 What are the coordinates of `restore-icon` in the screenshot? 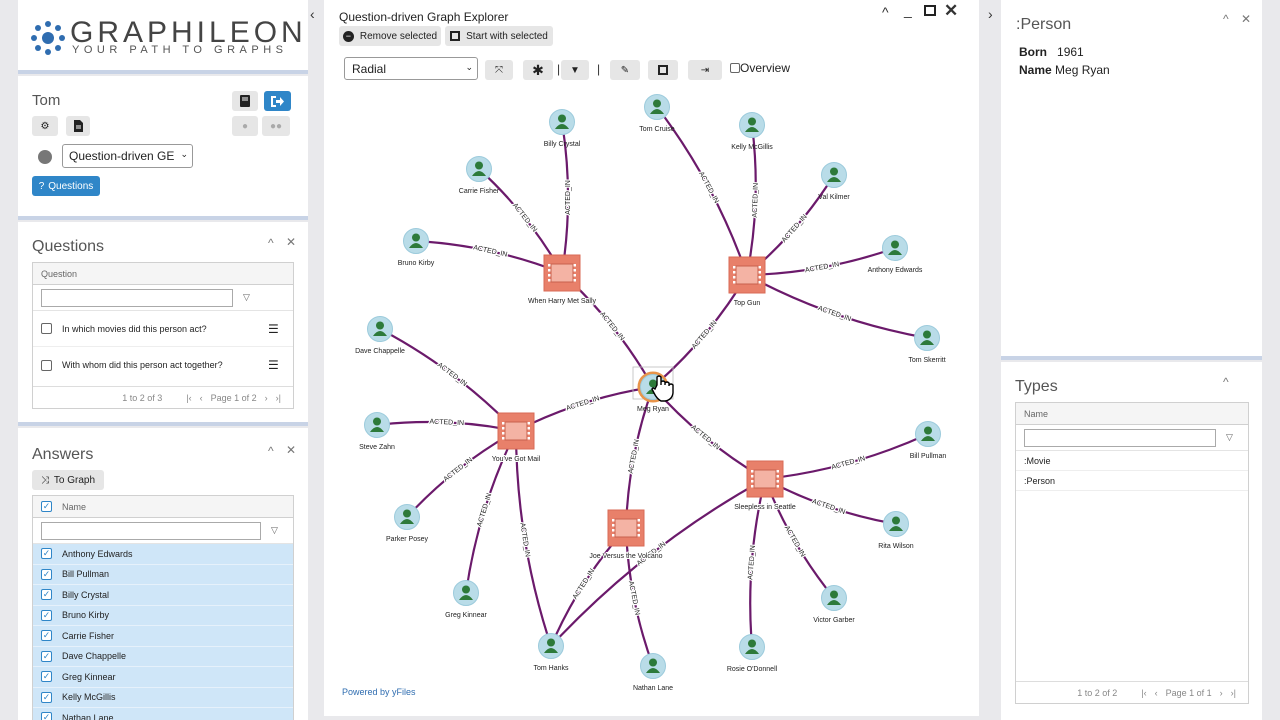 It's located at (930, 10).